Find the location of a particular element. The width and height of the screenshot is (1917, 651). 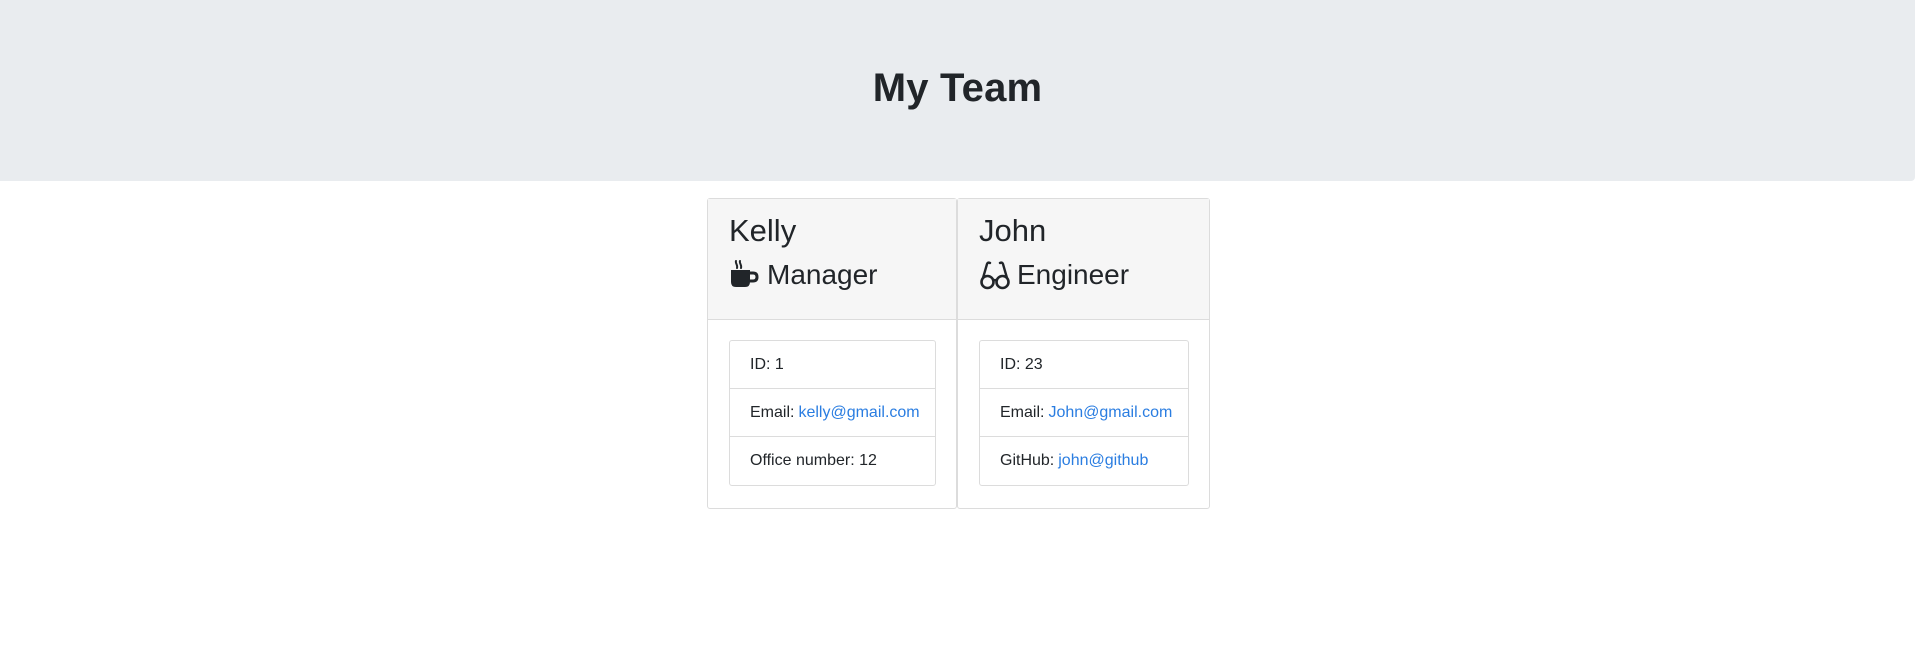

employee-email: Email: kelly@gmail.com is located at coordinates (832, 413).